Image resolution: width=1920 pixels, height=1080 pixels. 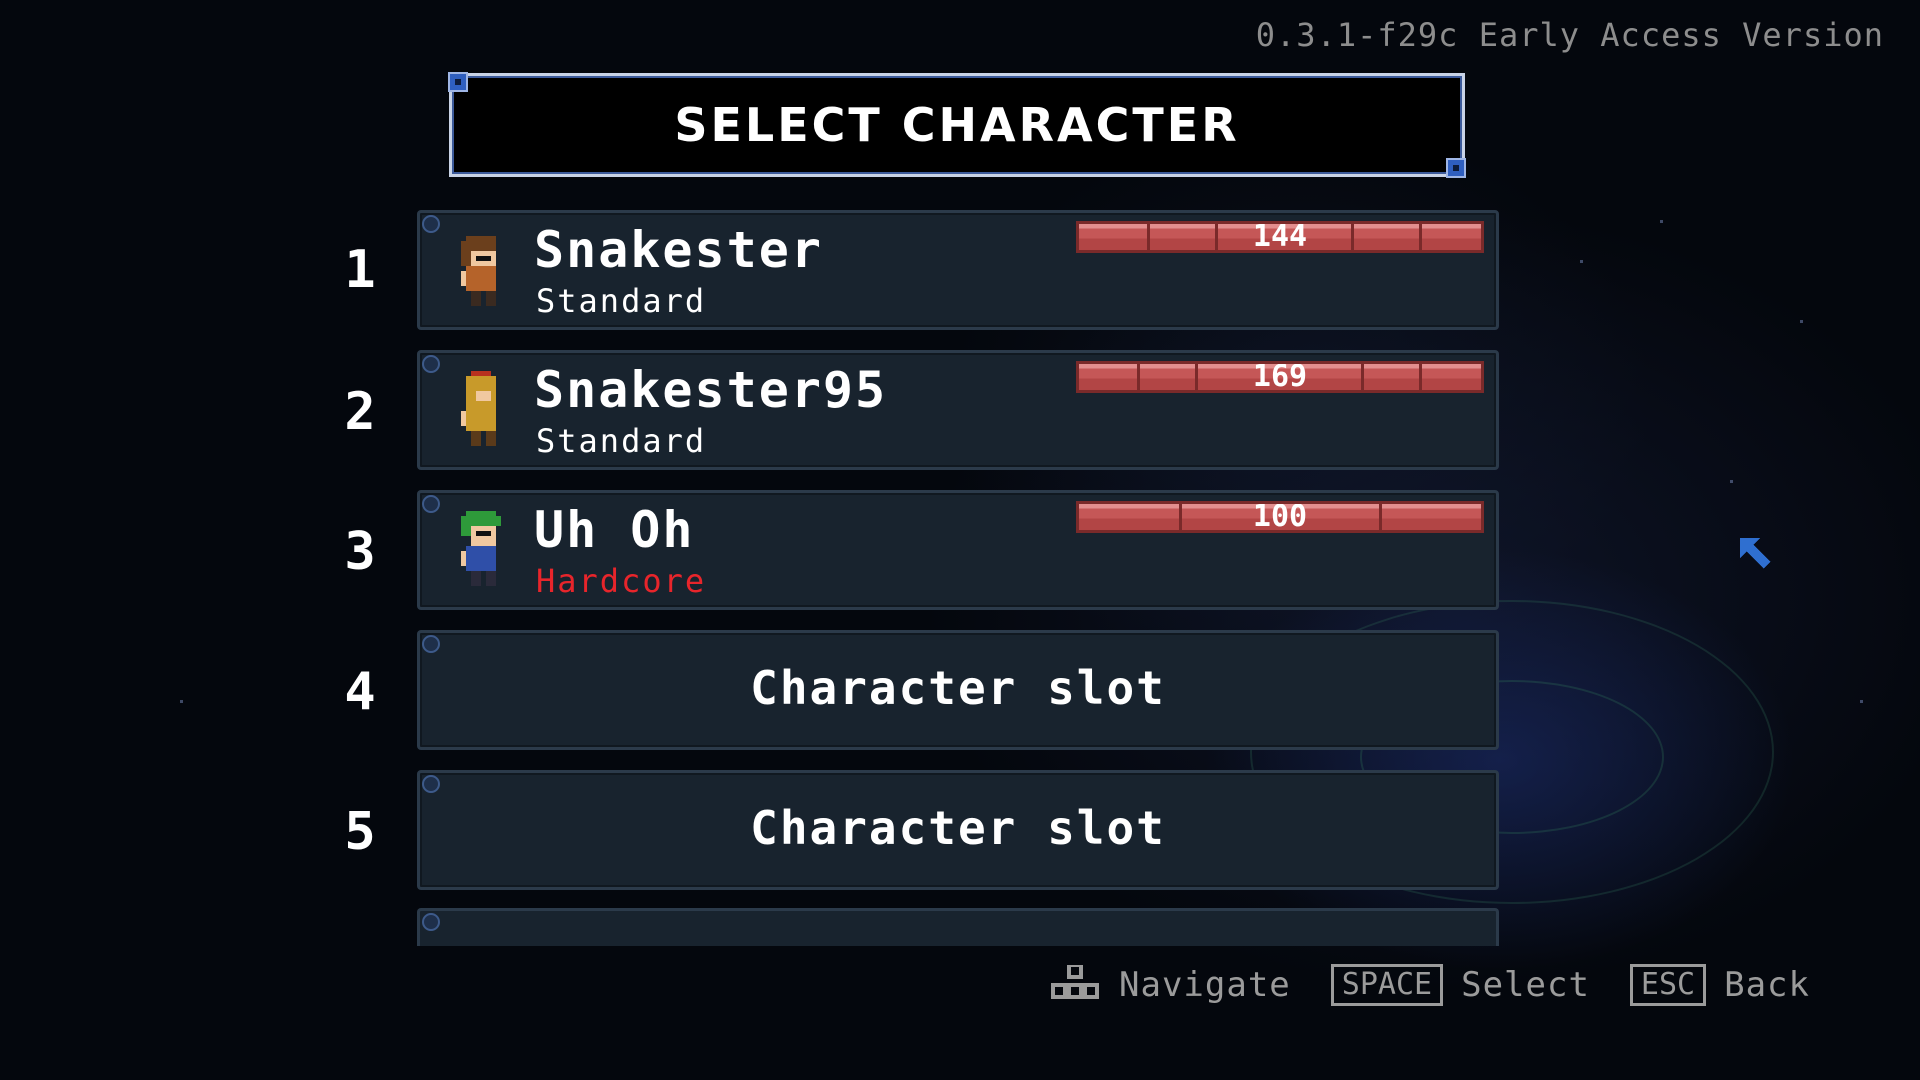 What do you see at coordinates (1767, 985) in the screenshot?
I see `back-label: Back` at bounding box center [1767, 985].